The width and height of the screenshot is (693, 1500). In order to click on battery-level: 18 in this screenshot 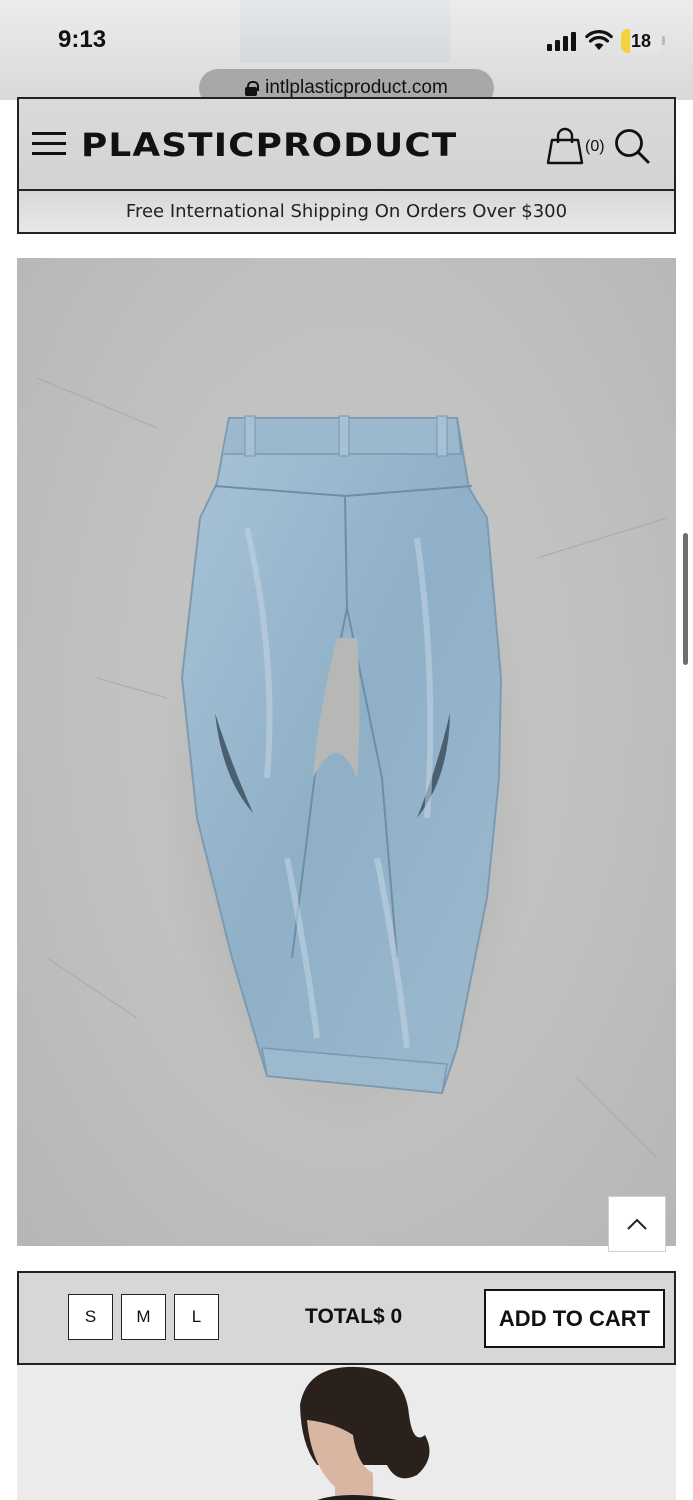, I will do `click(641, 41)`.